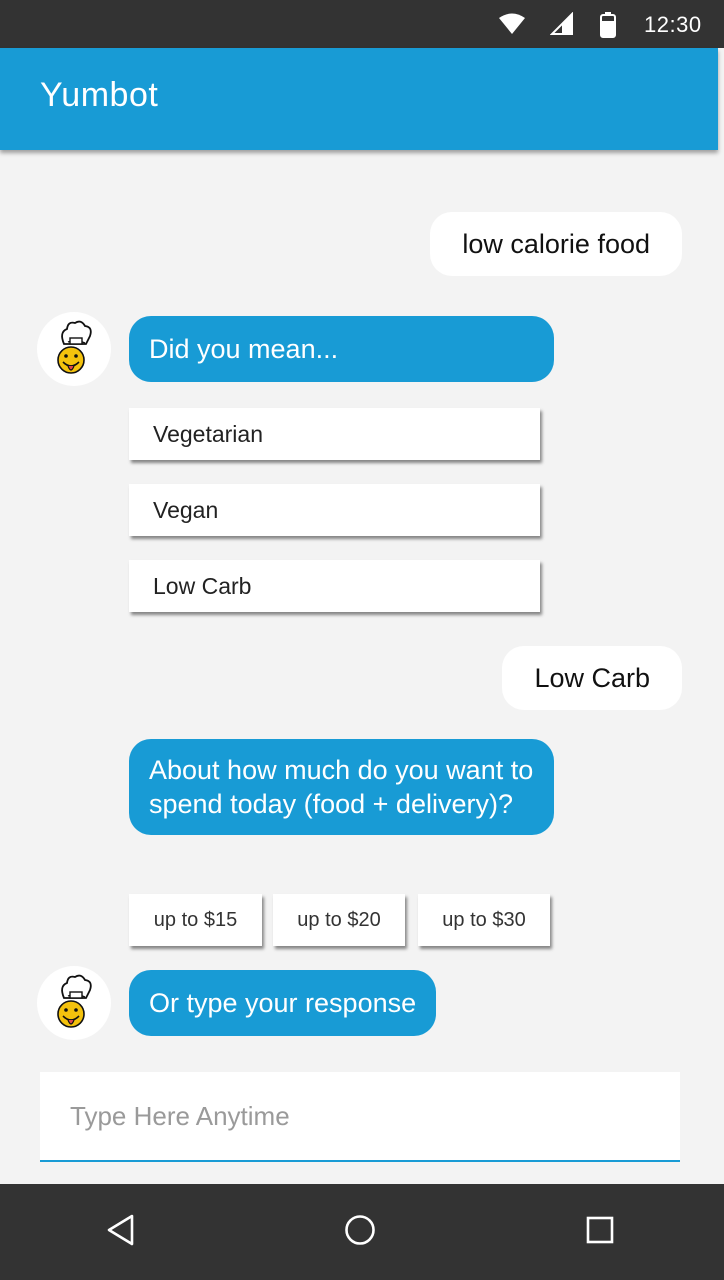 This screenshot has width=724, height=1280. I want to click on battery-icon, so click(608, 25).